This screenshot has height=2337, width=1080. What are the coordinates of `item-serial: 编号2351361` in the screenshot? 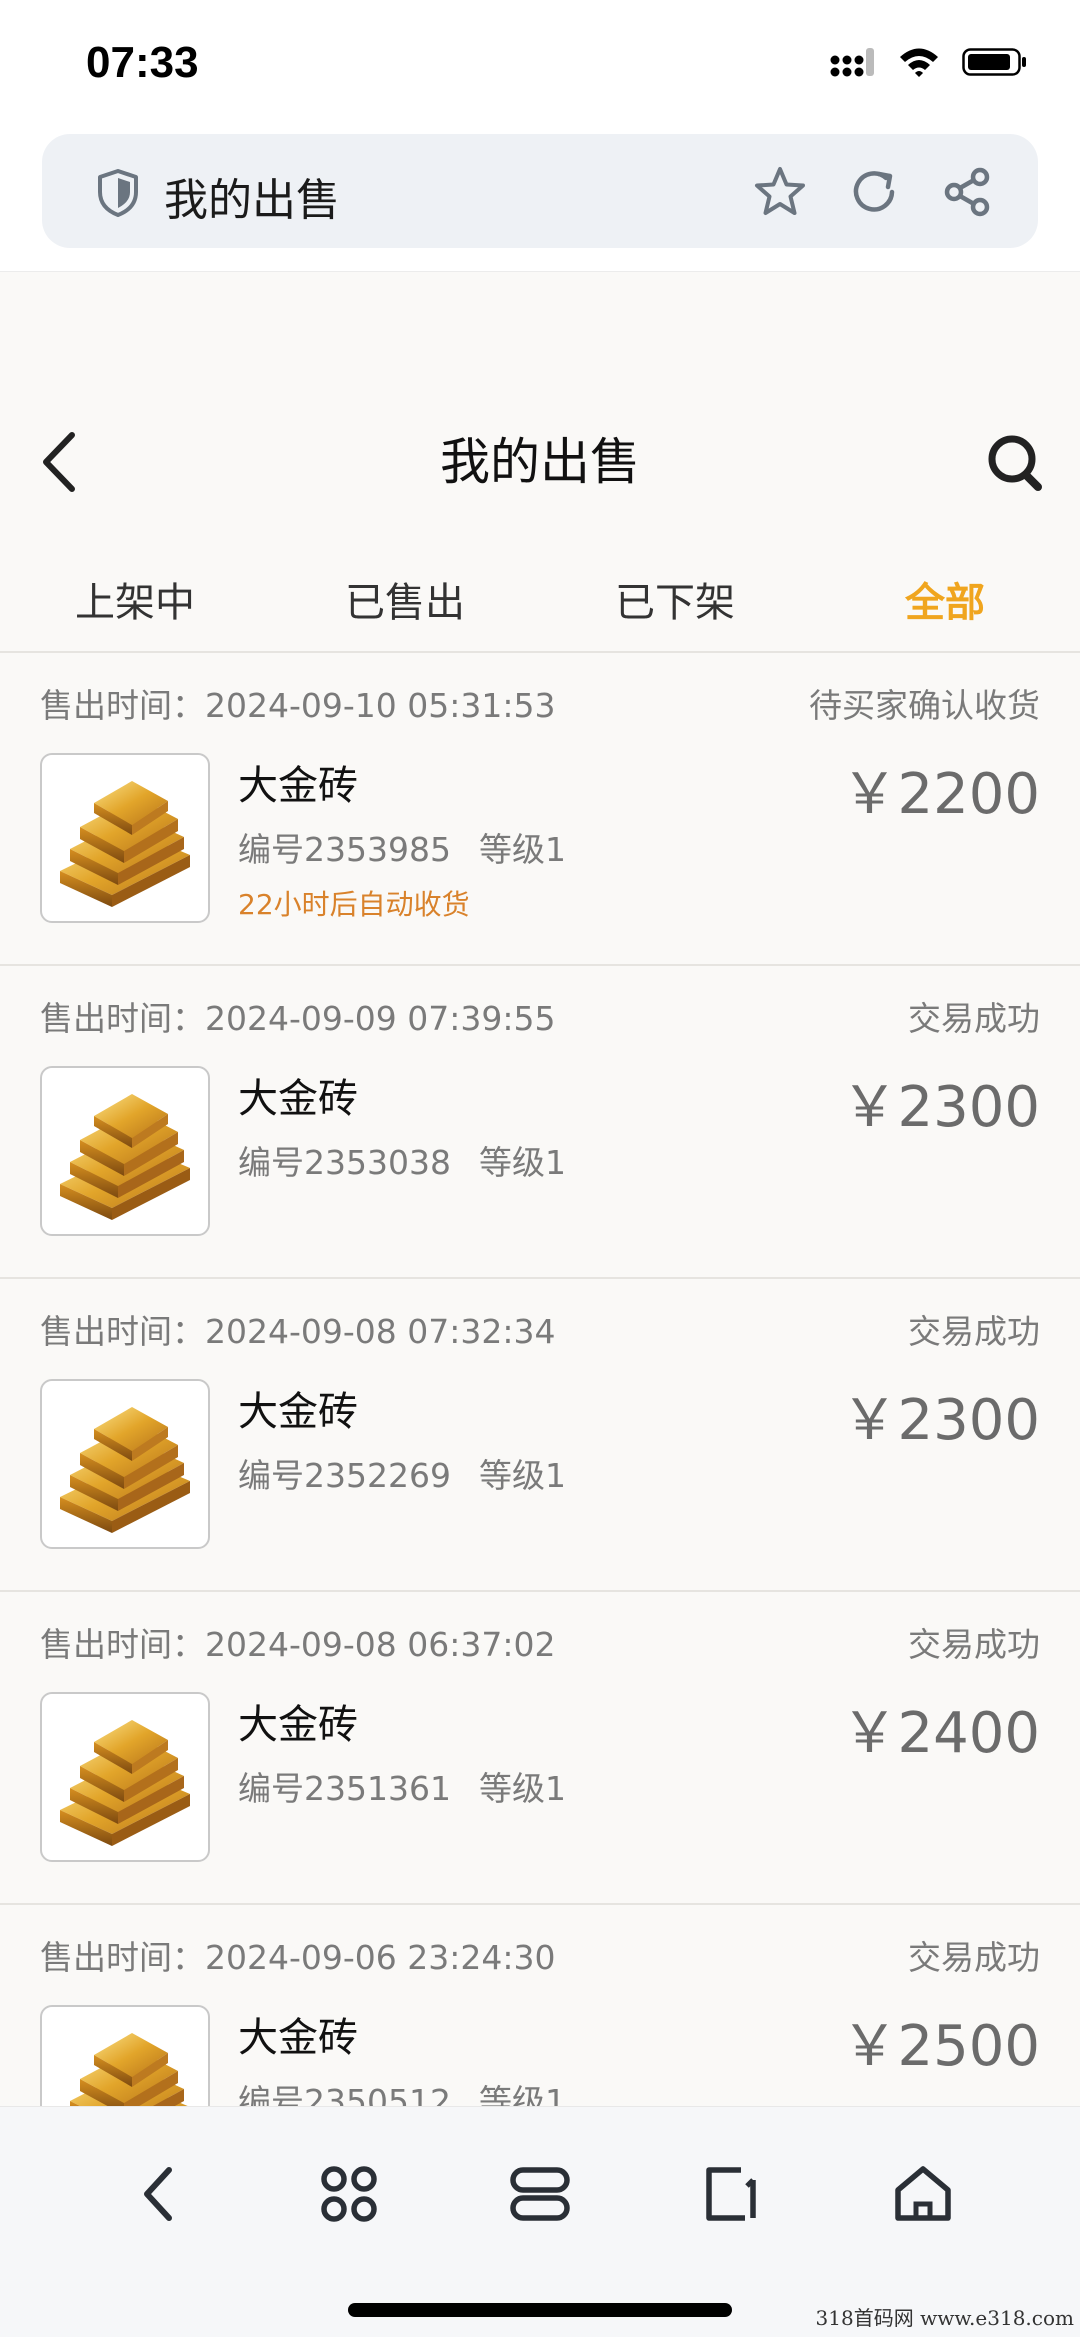 It's located at (344, 1788).